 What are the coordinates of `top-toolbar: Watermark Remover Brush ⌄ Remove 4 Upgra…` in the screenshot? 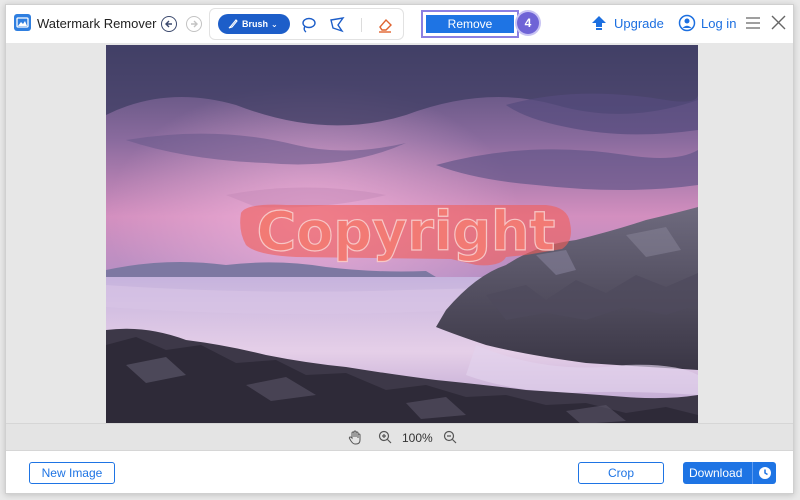 It's located at (399, 24).